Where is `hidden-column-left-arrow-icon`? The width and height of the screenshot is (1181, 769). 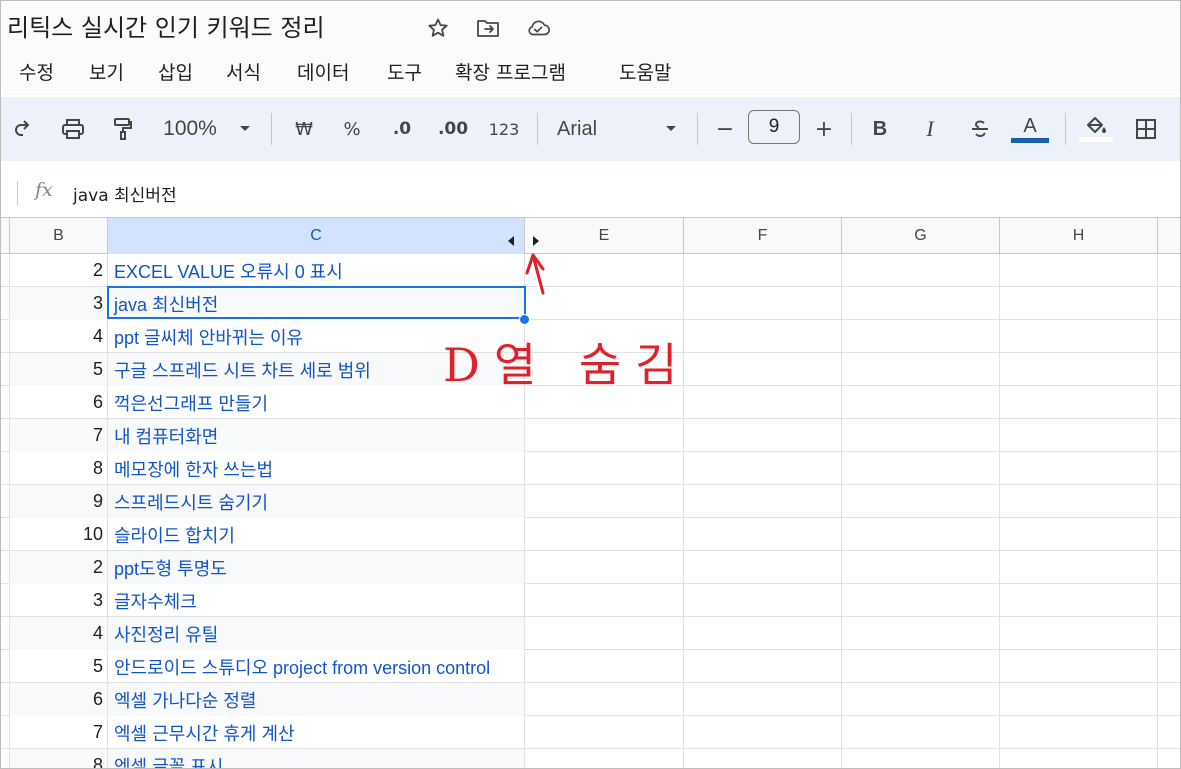 hidden-column-left-arrow-icon is located at coordinates (511, 240).